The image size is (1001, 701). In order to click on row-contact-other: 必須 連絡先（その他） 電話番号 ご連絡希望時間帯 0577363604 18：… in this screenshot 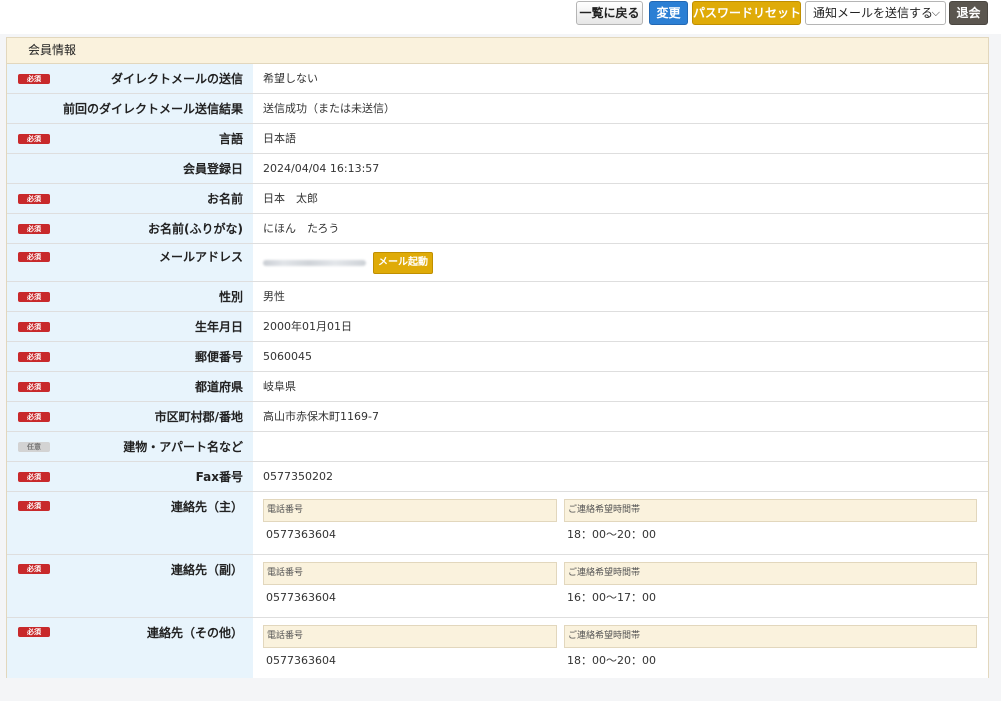, I will do `click(497, 648)`.